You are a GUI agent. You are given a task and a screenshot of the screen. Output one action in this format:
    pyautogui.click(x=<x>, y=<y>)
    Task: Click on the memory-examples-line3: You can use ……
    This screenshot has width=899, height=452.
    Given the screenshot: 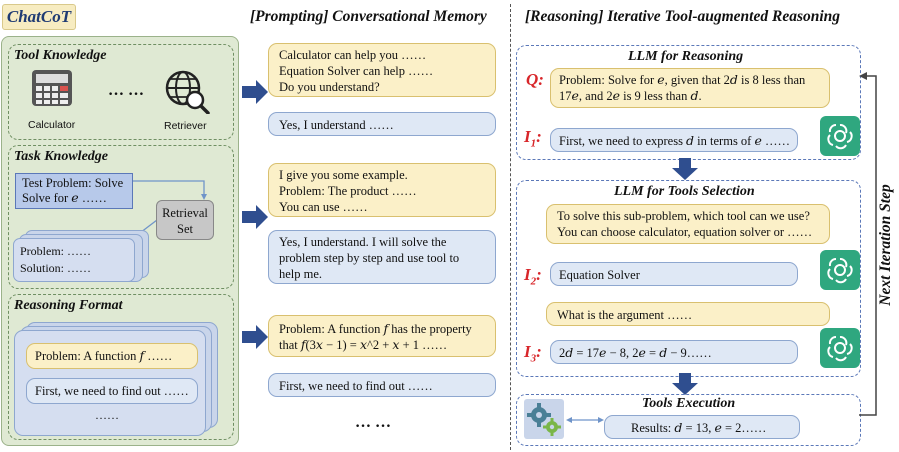 What is the action you would take?
    pyautogui.click(x=323, y=207)
    